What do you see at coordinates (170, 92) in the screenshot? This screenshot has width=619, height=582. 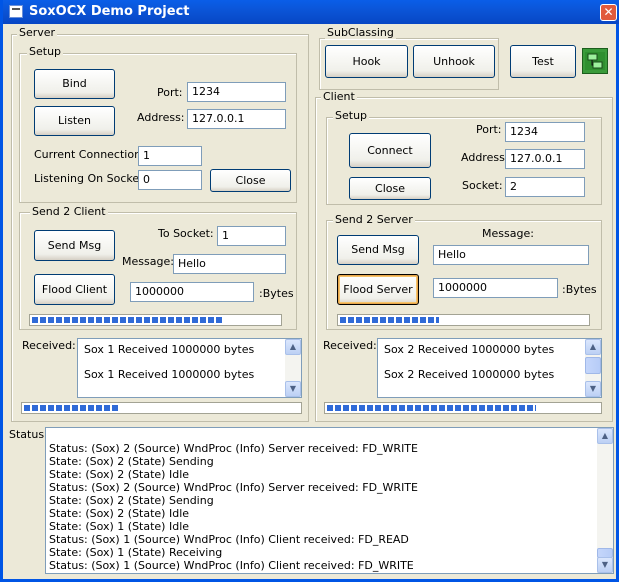 I see `server-port-label: Port:` at bounding box center [170, 92].